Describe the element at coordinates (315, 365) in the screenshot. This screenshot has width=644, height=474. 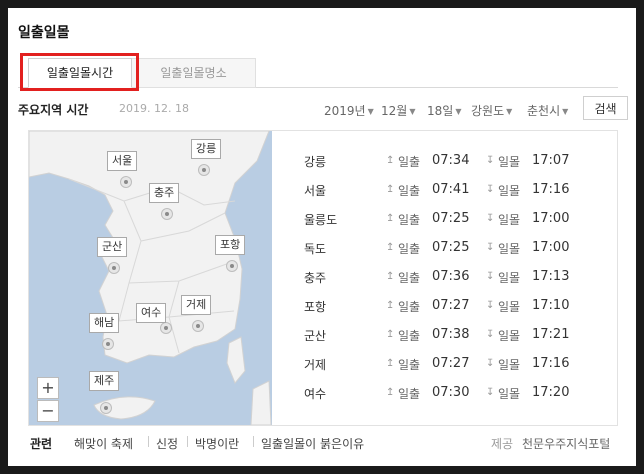
I see `city-name: 거제` at that location.